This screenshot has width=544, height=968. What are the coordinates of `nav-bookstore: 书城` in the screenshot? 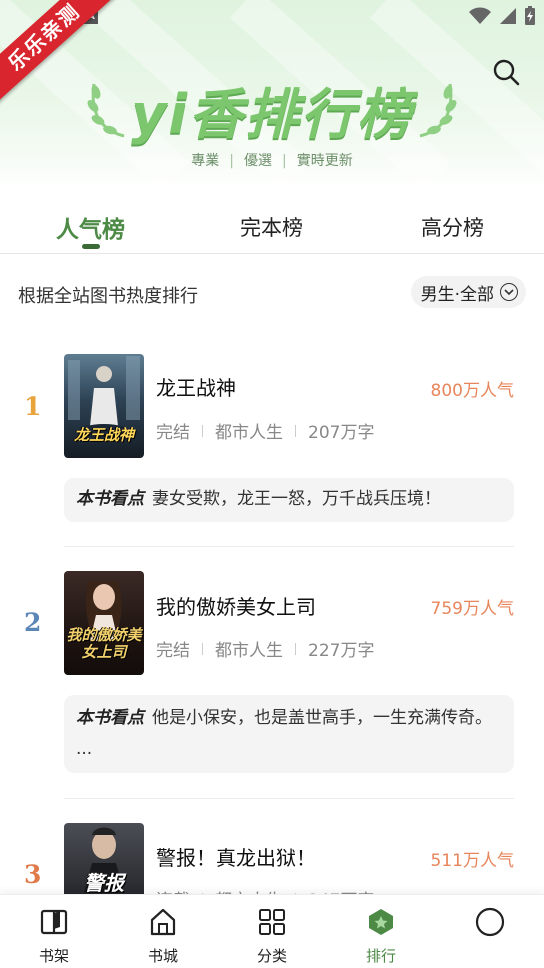 It's located at (163, 931).